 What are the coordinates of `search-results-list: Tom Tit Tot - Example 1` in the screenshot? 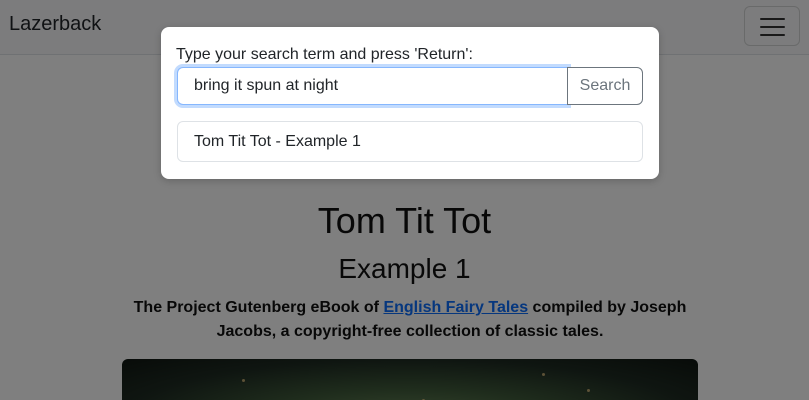 It's located at (410, 141).